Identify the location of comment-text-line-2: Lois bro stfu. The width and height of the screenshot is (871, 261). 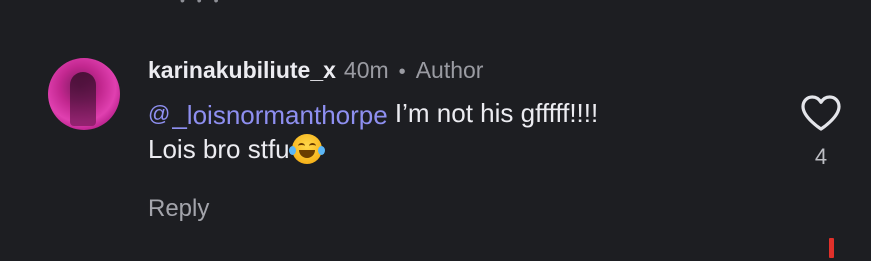
(219, 149).